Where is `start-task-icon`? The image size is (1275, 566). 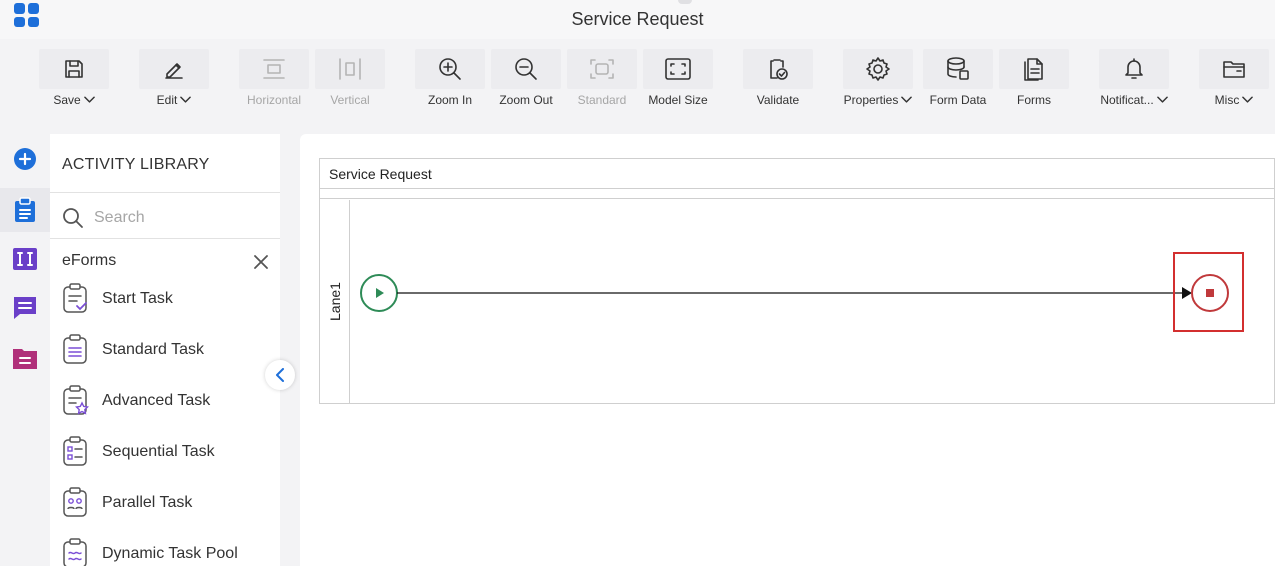
start-task-icon is located at coordinates (75, 298).